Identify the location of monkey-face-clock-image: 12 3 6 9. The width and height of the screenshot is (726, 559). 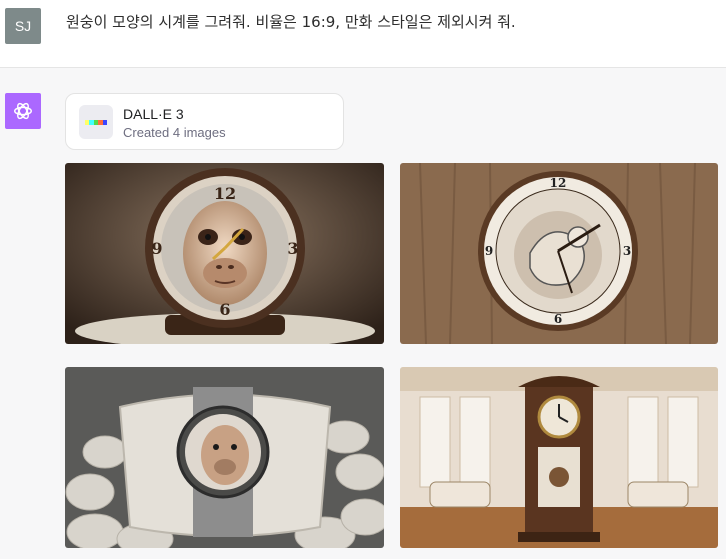
(224, 253).